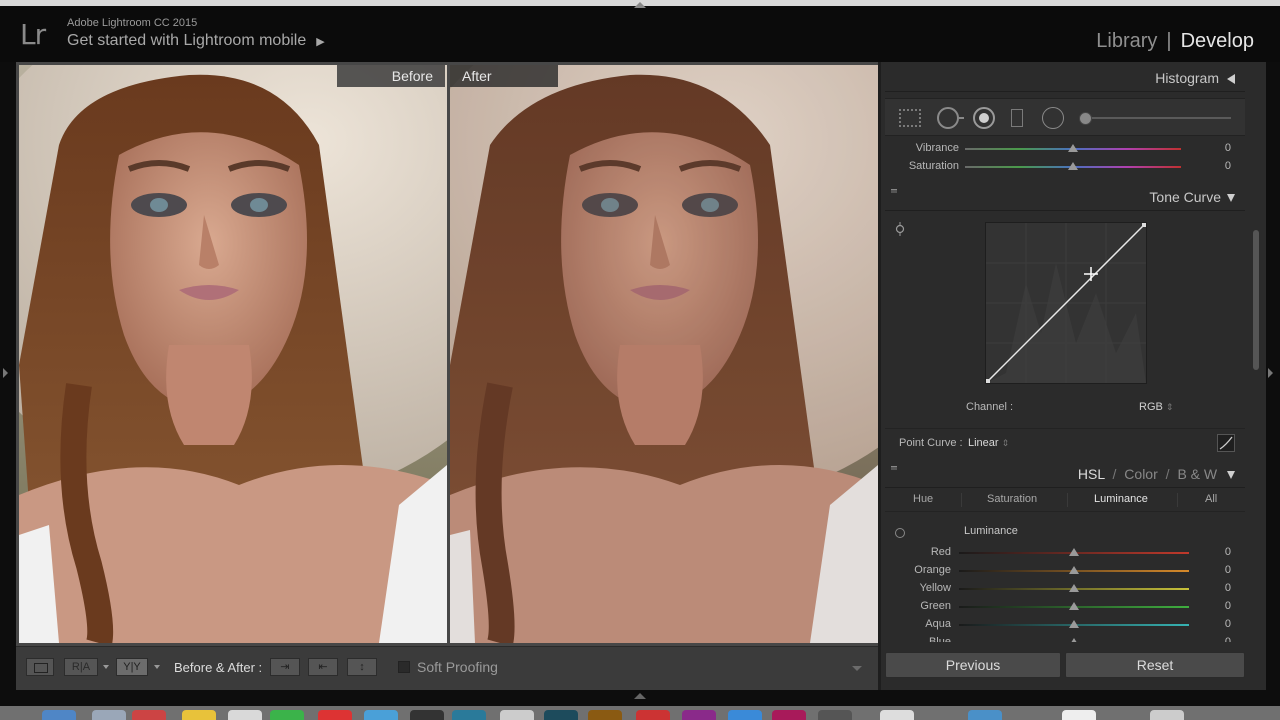 The image size is (1280, 720). I want to click on luminance-slider-label: Orange, so click(932, 570).